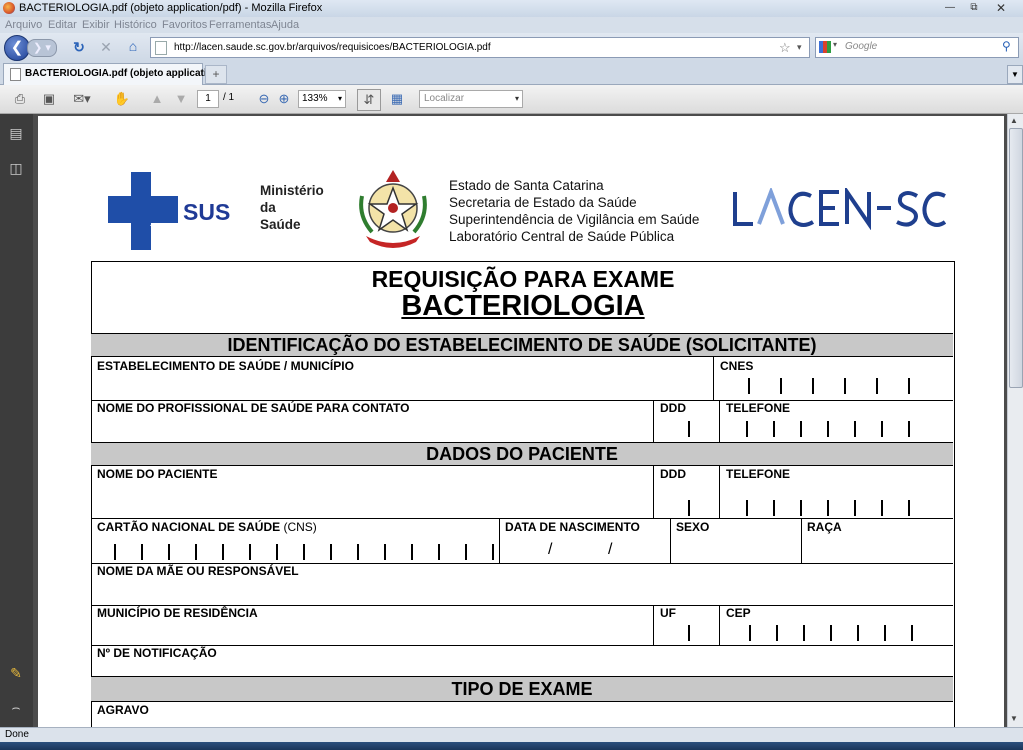 Image resolution: width=1023 pixels, height=750 pixels. Describe the element at coordinates (397, 99) in the screenshot. I see `fit-page-icon: ▦` at that location.